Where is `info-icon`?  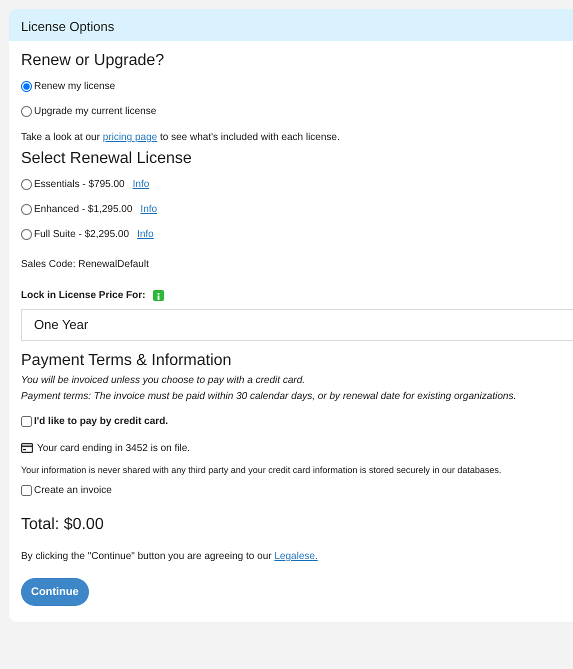 info-icon is located at coordinates (158, 295).